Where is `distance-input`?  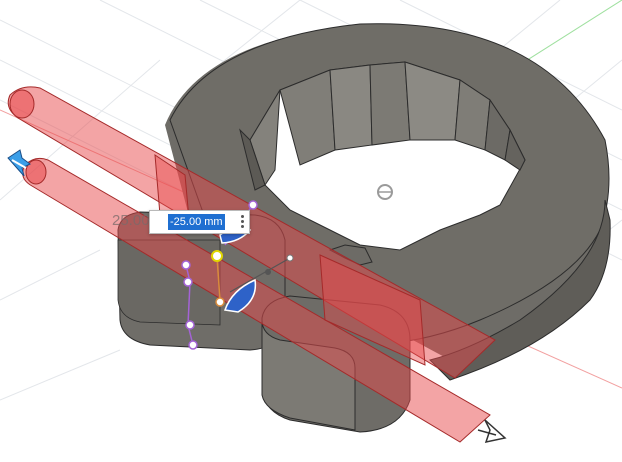 distance-input is located at coordinates (196, 222).